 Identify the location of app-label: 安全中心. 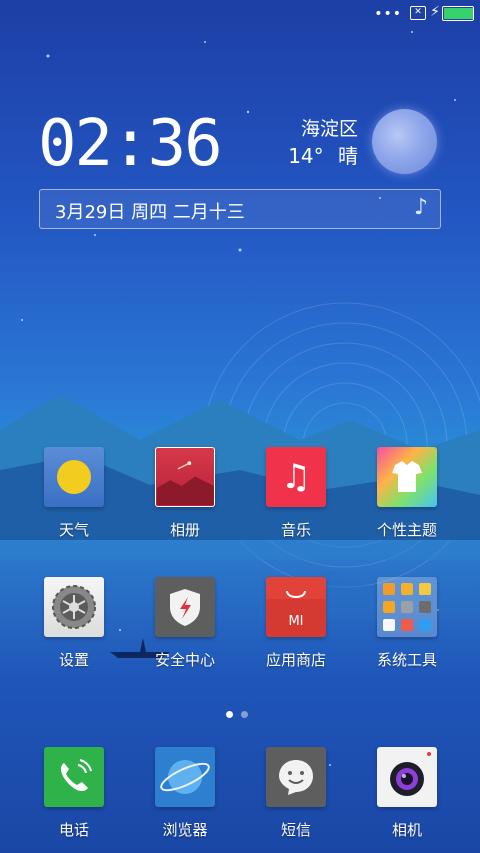
(184, 660).